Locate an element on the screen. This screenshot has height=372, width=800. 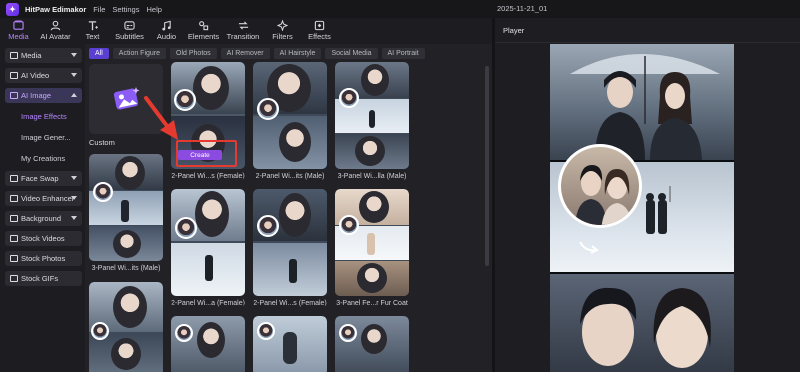
closeup-image is located at coordinates (645, 327).